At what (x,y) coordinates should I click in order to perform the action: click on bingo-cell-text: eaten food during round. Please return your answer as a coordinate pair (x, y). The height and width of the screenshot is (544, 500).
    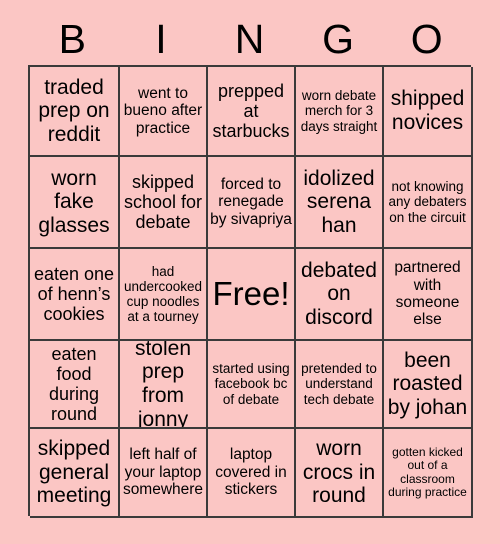
    Looking at the image, I should click on (74, 384).